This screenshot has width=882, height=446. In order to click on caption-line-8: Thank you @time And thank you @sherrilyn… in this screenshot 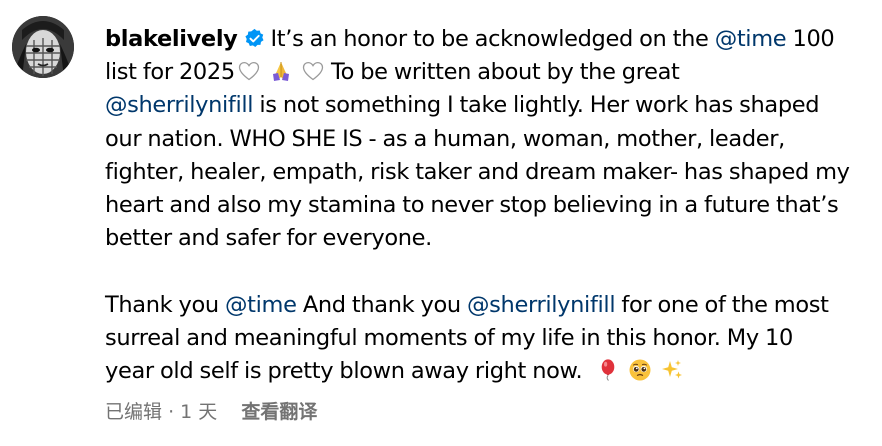, I will do `click(490, 305)`.